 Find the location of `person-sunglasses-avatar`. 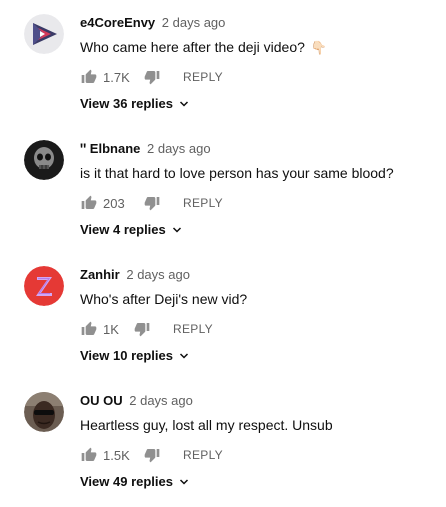

person-sunglasses-avatar is located at coordinates (44, 412).